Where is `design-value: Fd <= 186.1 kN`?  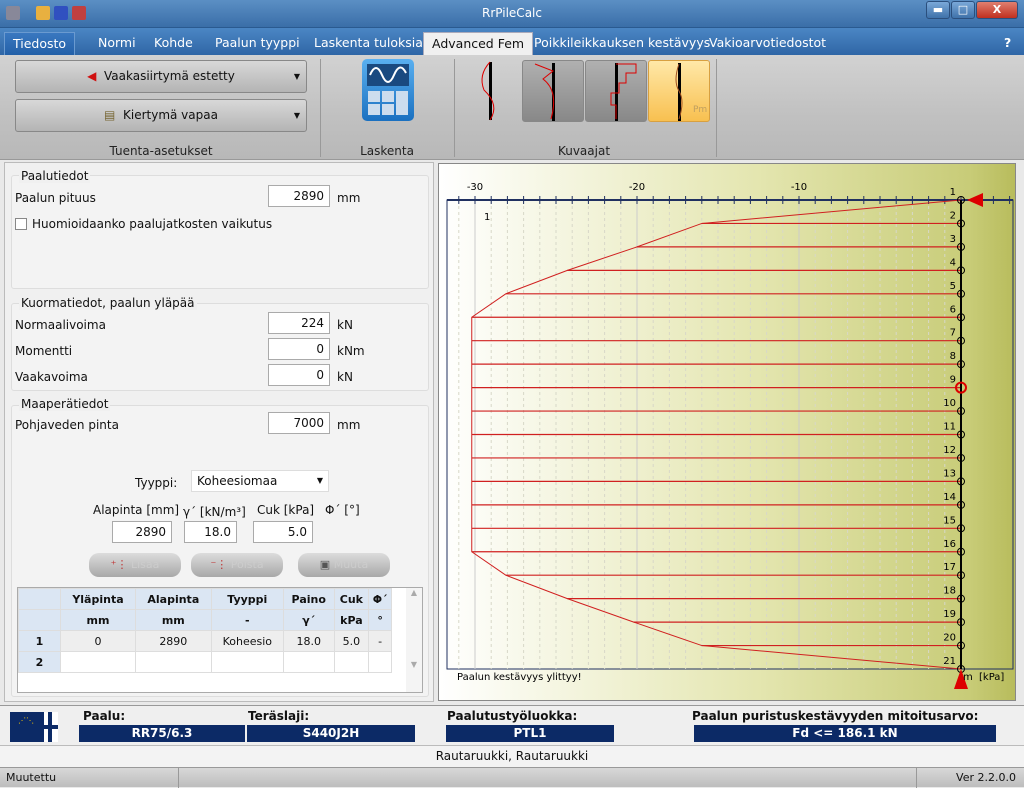
design-value: Fd <= 186.1 kN is located at coordinates (845, 733).